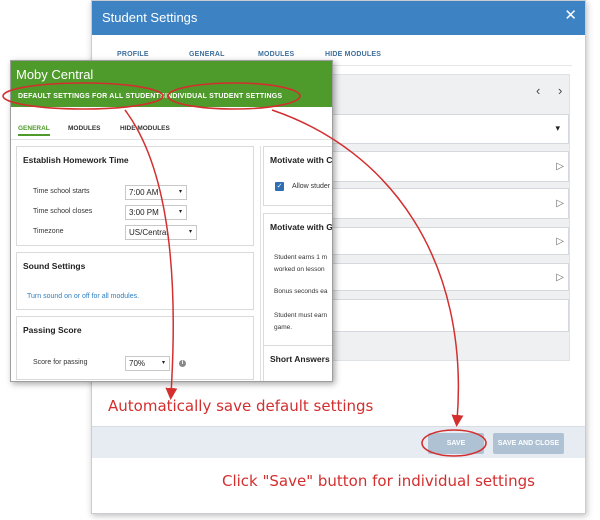 This screenshot has width=600, height=520. What do you see at coordinates (83, 96) in the screenshot?
I see `default-tab-highlight` at bounding box center [83, 96].